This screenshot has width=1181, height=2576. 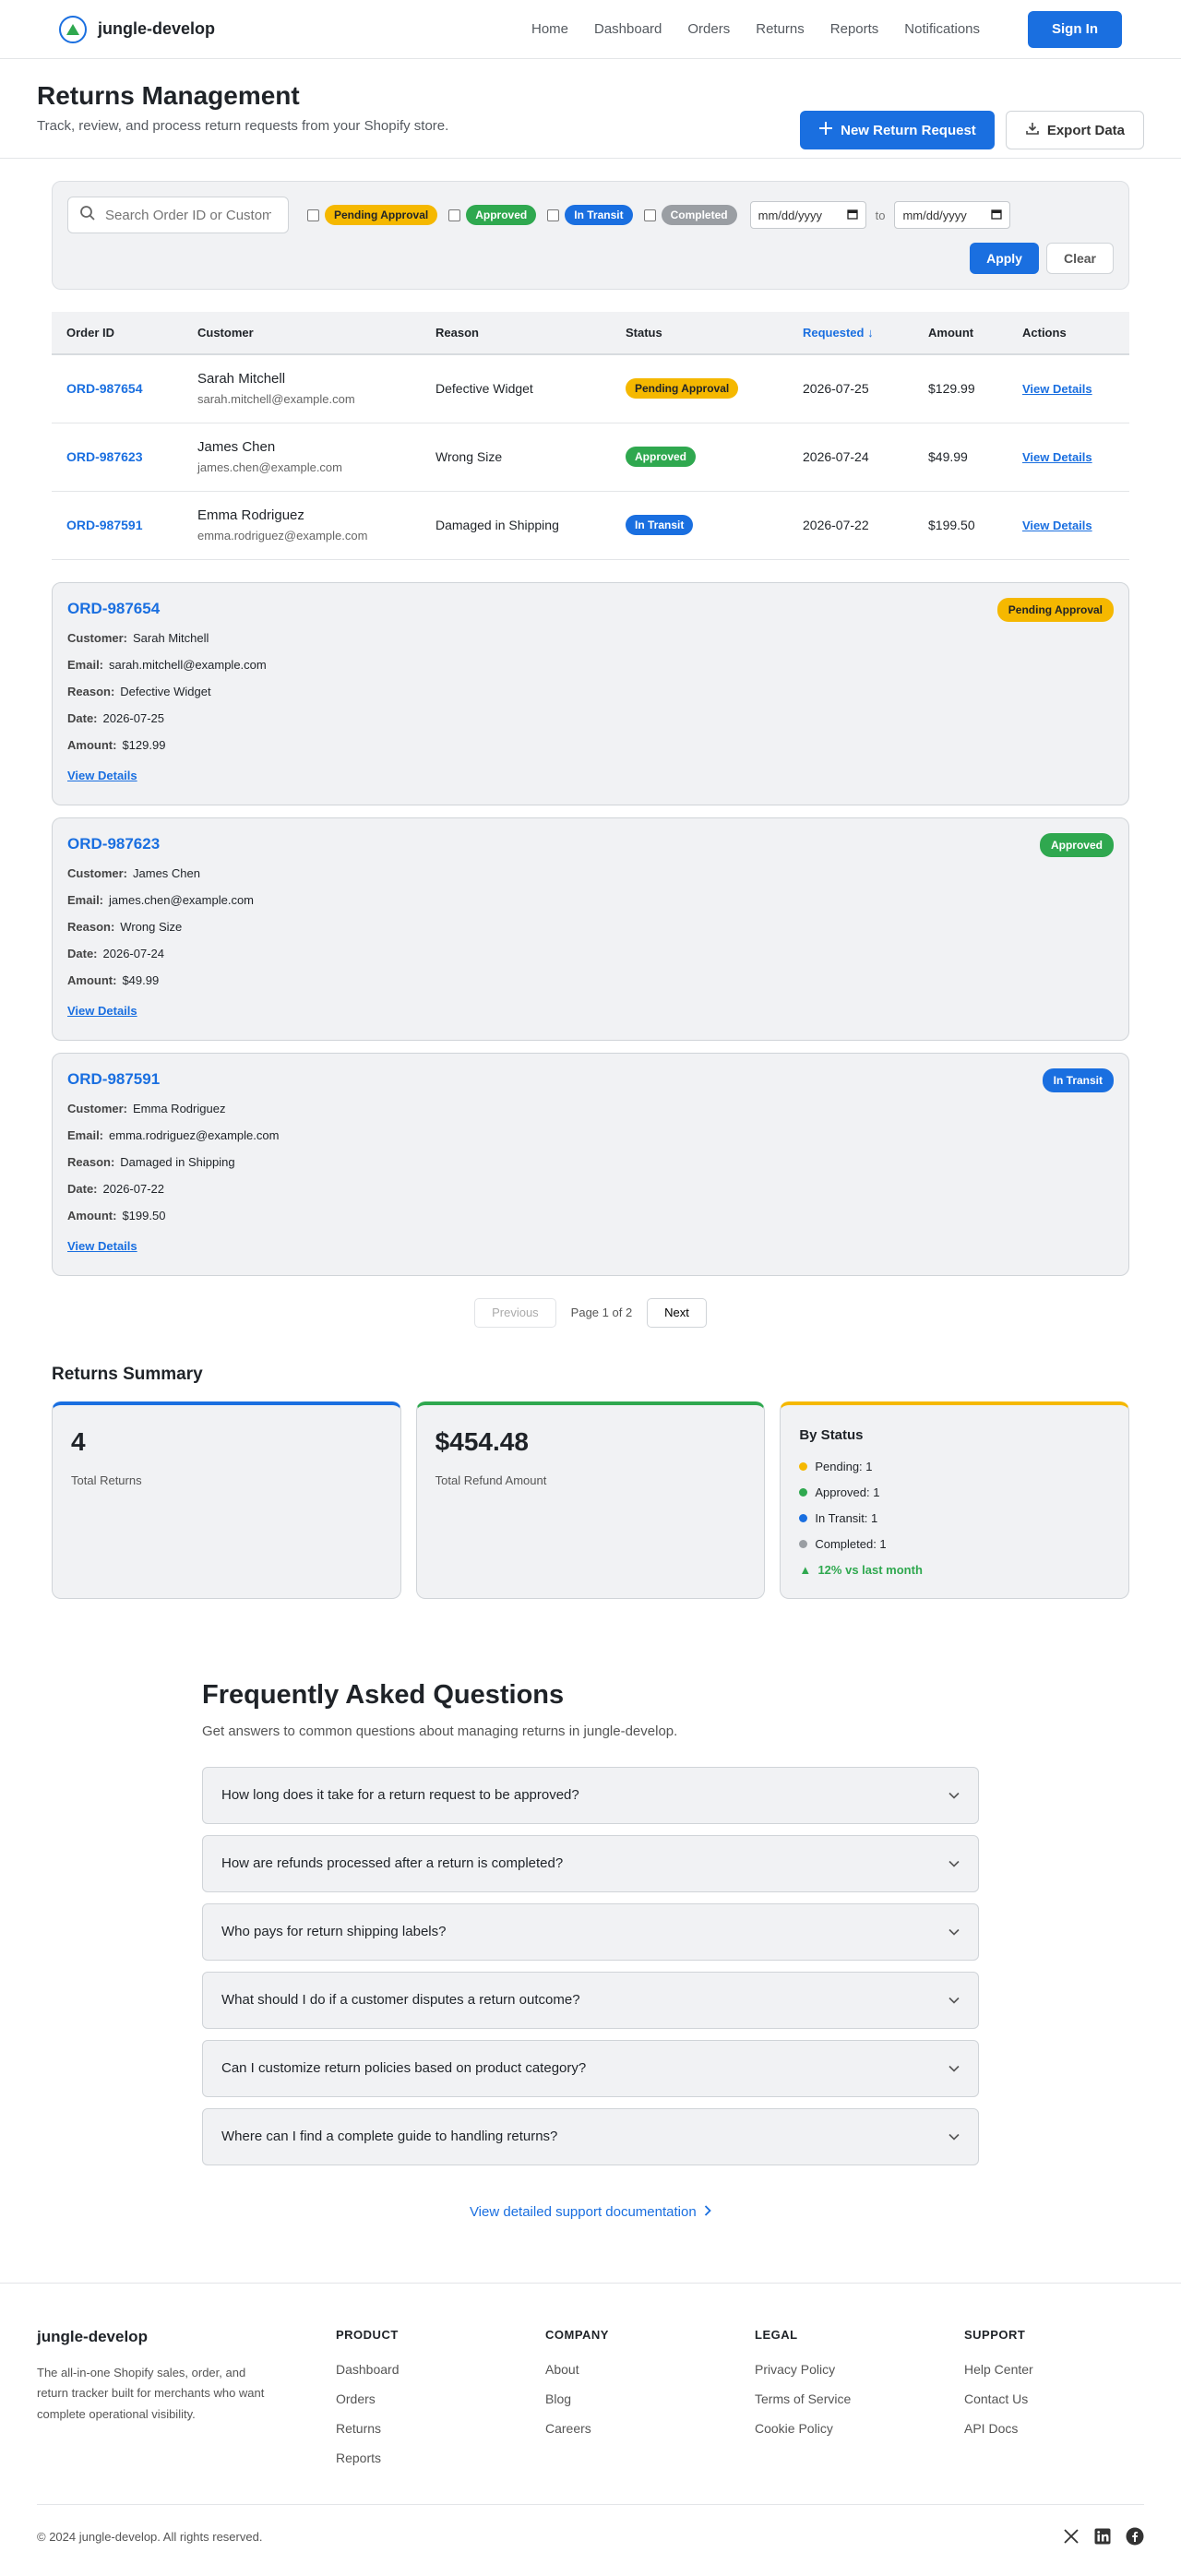 What do you see at coordinates (250, 515) in the screenshot?
I see `customer-name: Emma Rodriguez` at bounding box center [250, 515].